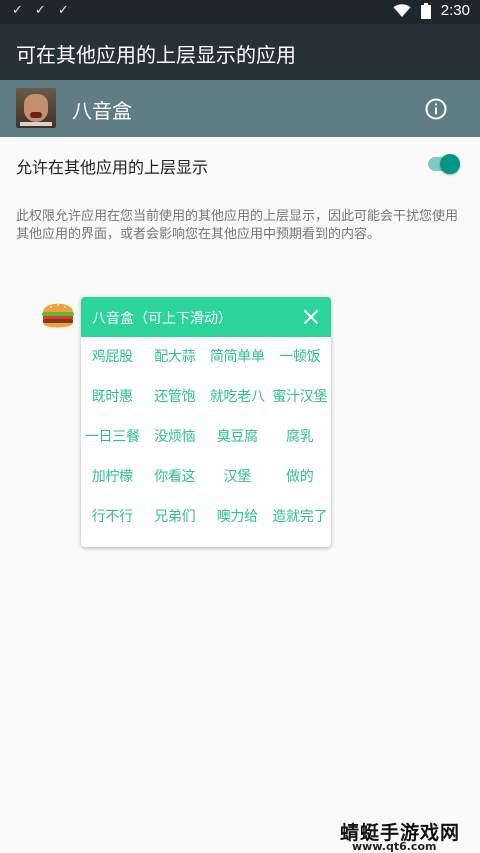  What do you see at coordinates (112, 437) in the screenshot?
I see `sound-button: 一日三餐` at bounding box center [112, 437].